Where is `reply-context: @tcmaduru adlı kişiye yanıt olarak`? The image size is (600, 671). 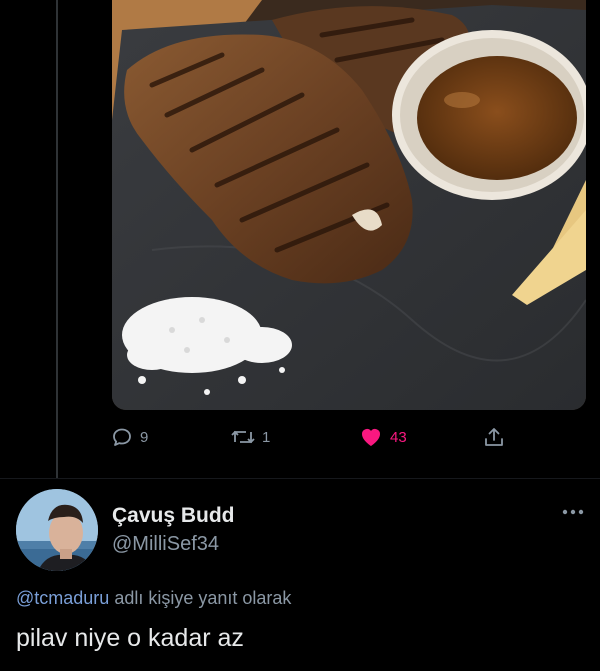
reply-context: @tcmaduru adlı kişiye yanıt olarak is located at coordinates (153, 598).